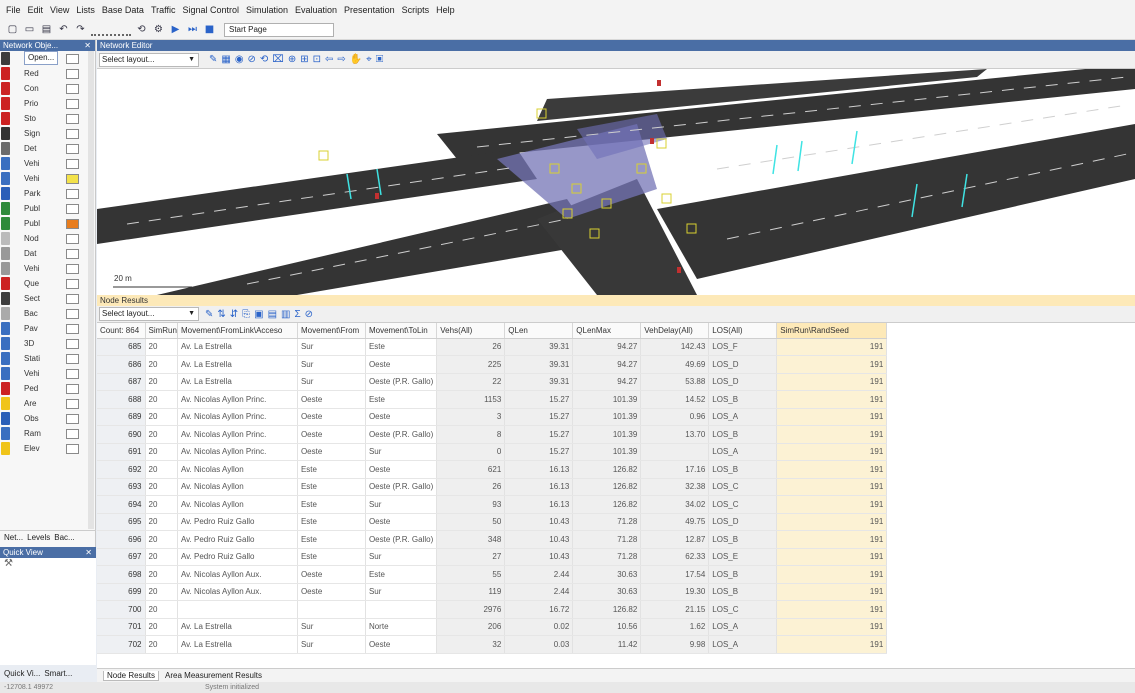  I want to click on network-object-item: Que, so click(46, 283).